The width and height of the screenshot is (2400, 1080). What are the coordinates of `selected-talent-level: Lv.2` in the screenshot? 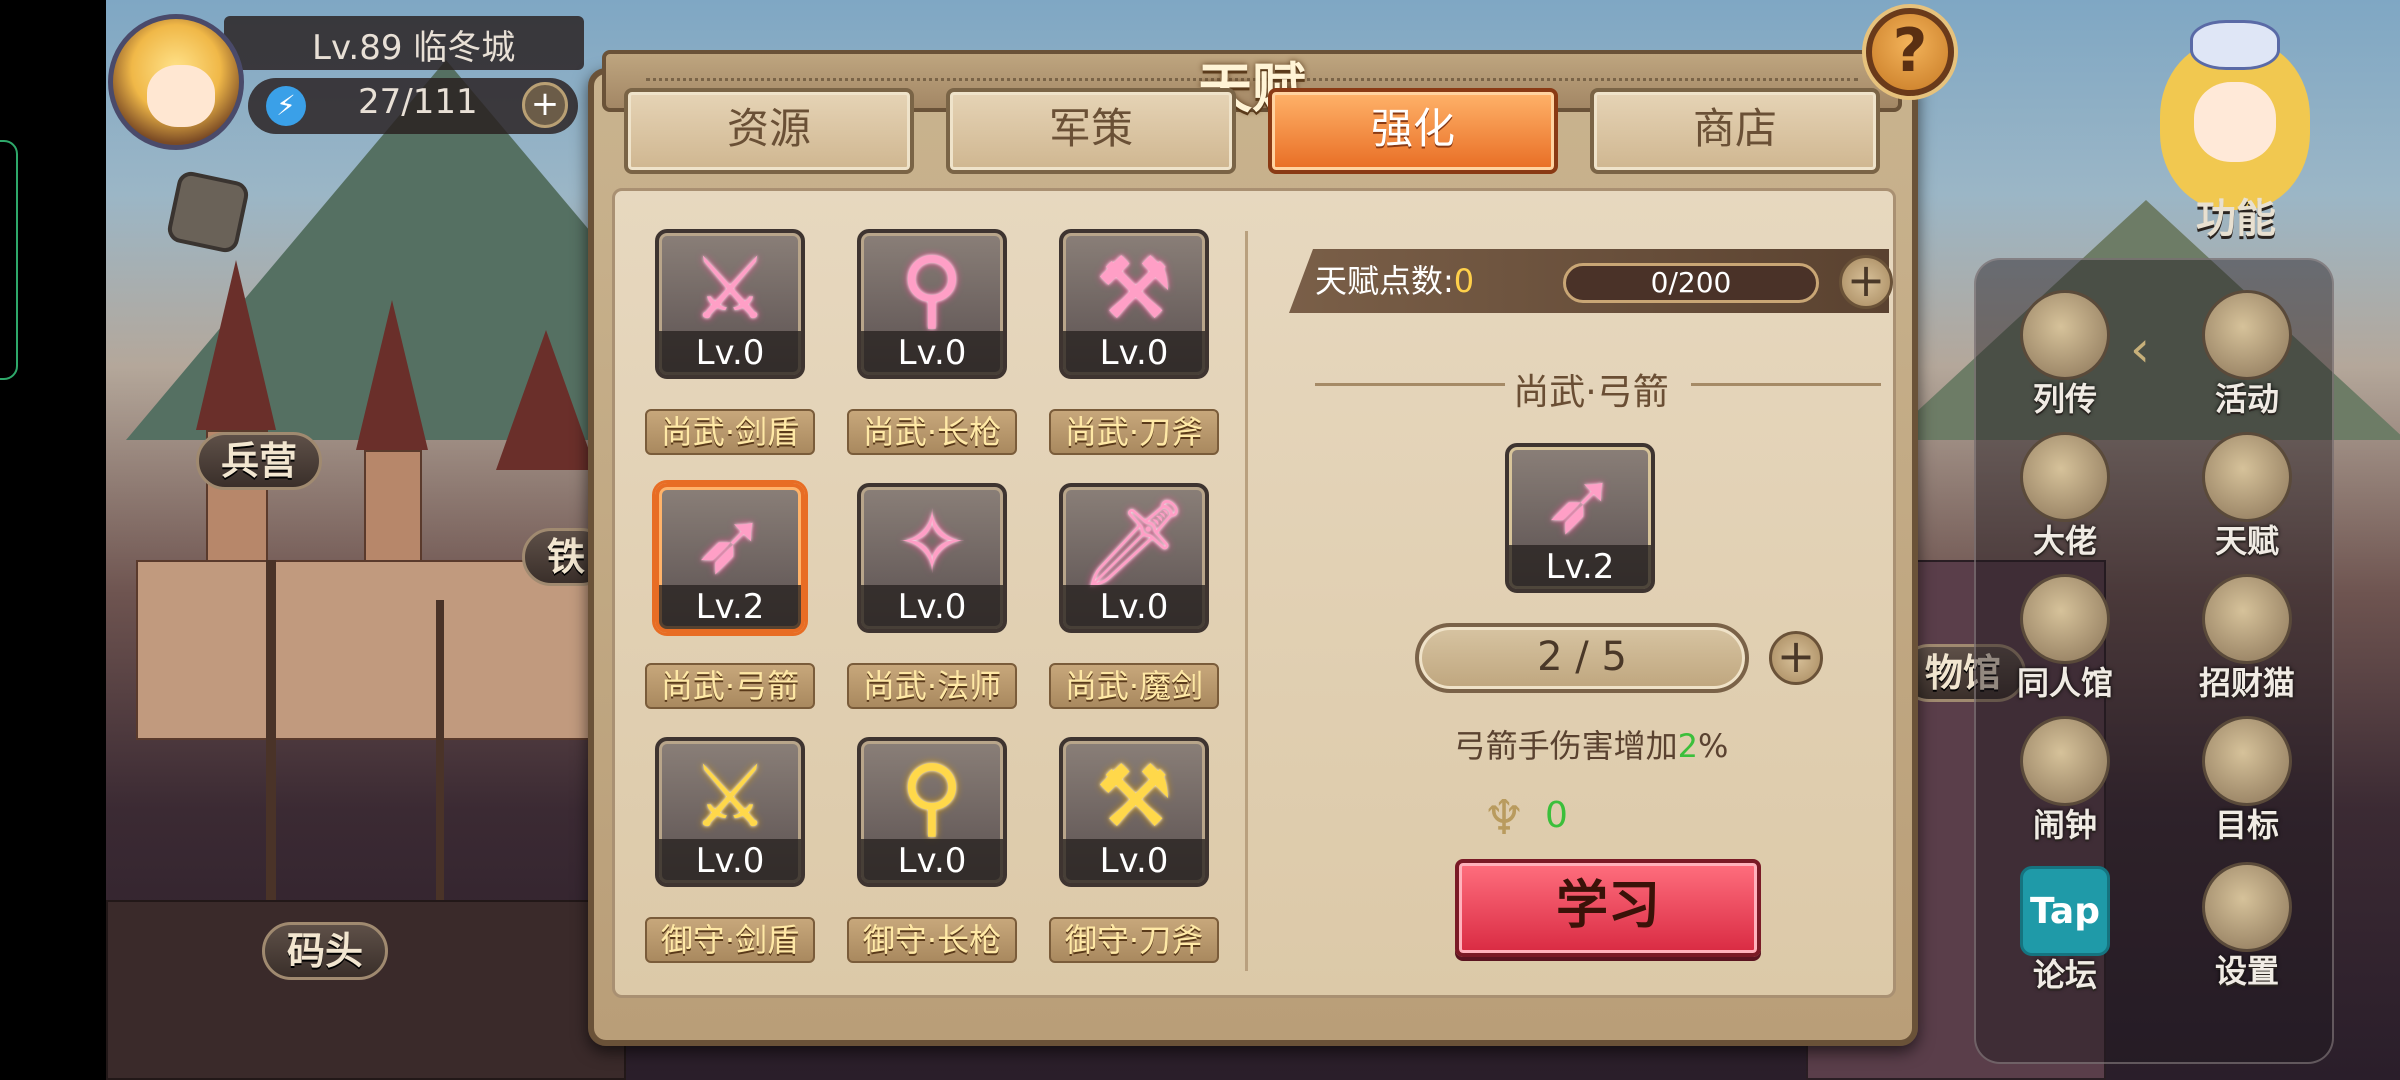 It's located at (1580, 567).